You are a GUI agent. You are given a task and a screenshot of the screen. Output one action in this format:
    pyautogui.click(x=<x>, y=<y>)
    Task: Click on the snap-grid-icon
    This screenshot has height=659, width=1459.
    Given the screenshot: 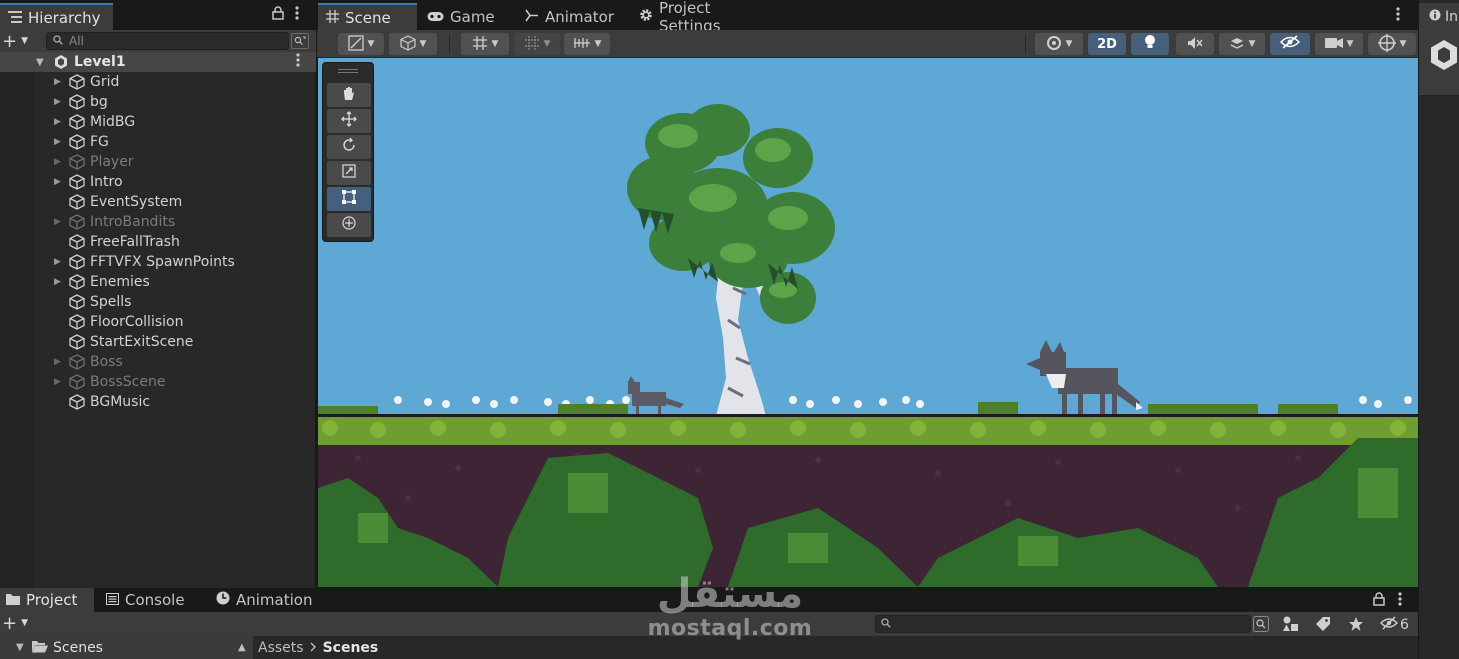 What is the action you would take?
    pyautogui.click(x=532, y=44)
    